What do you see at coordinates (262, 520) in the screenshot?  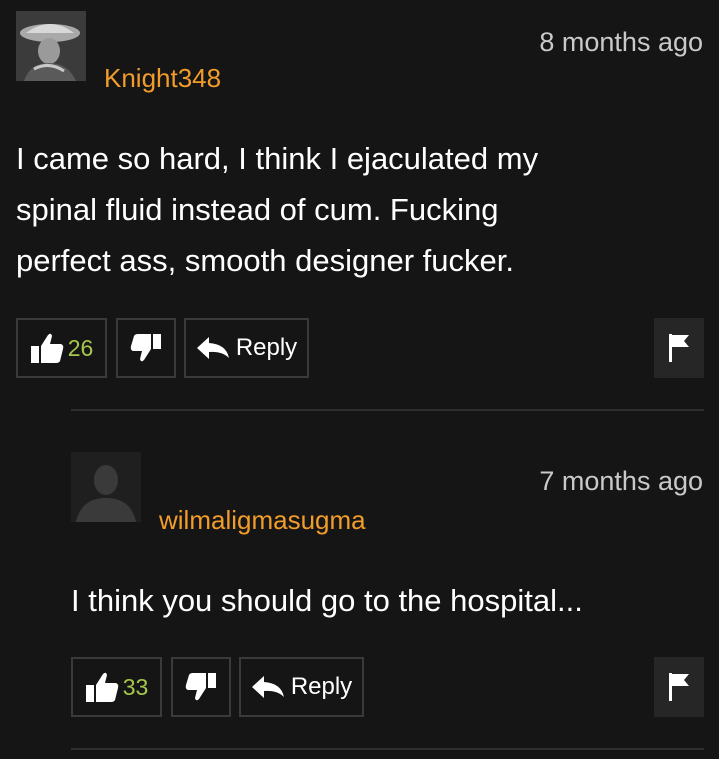 I see `username: wilmaligmasugma` at bounding box center [262, 520].